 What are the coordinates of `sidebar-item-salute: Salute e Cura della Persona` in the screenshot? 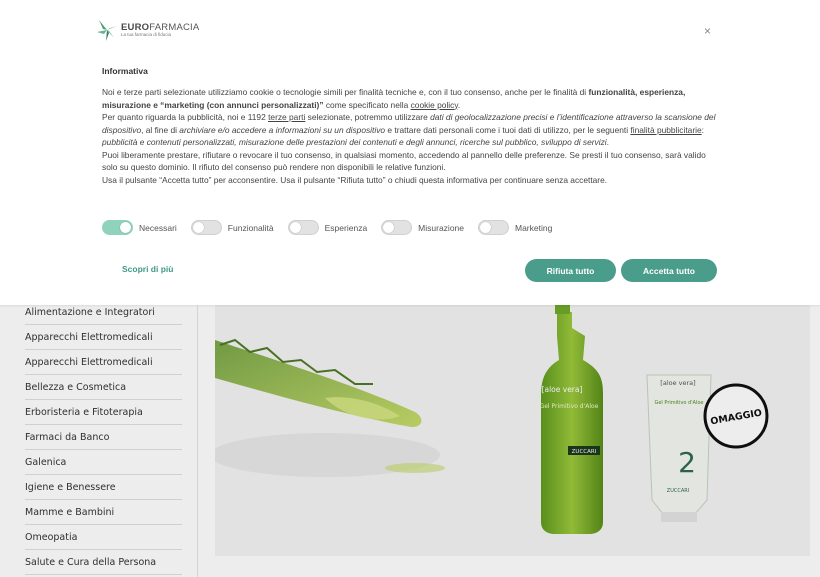 It's located at (103, 562).